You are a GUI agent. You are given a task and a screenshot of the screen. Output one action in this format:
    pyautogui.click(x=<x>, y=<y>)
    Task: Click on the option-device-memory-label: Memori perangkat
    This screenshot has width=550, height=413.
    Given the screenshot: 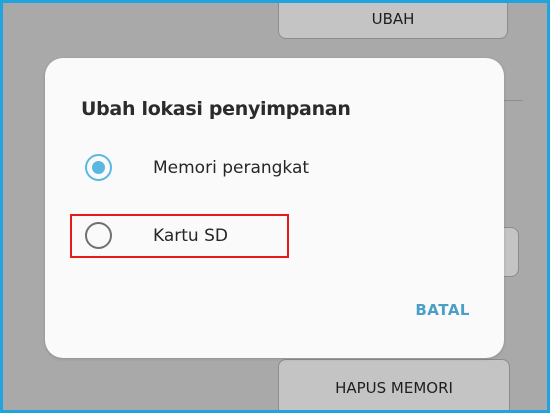 What is the action you would take?
    pyautogui.click(x=231, y=168)
    